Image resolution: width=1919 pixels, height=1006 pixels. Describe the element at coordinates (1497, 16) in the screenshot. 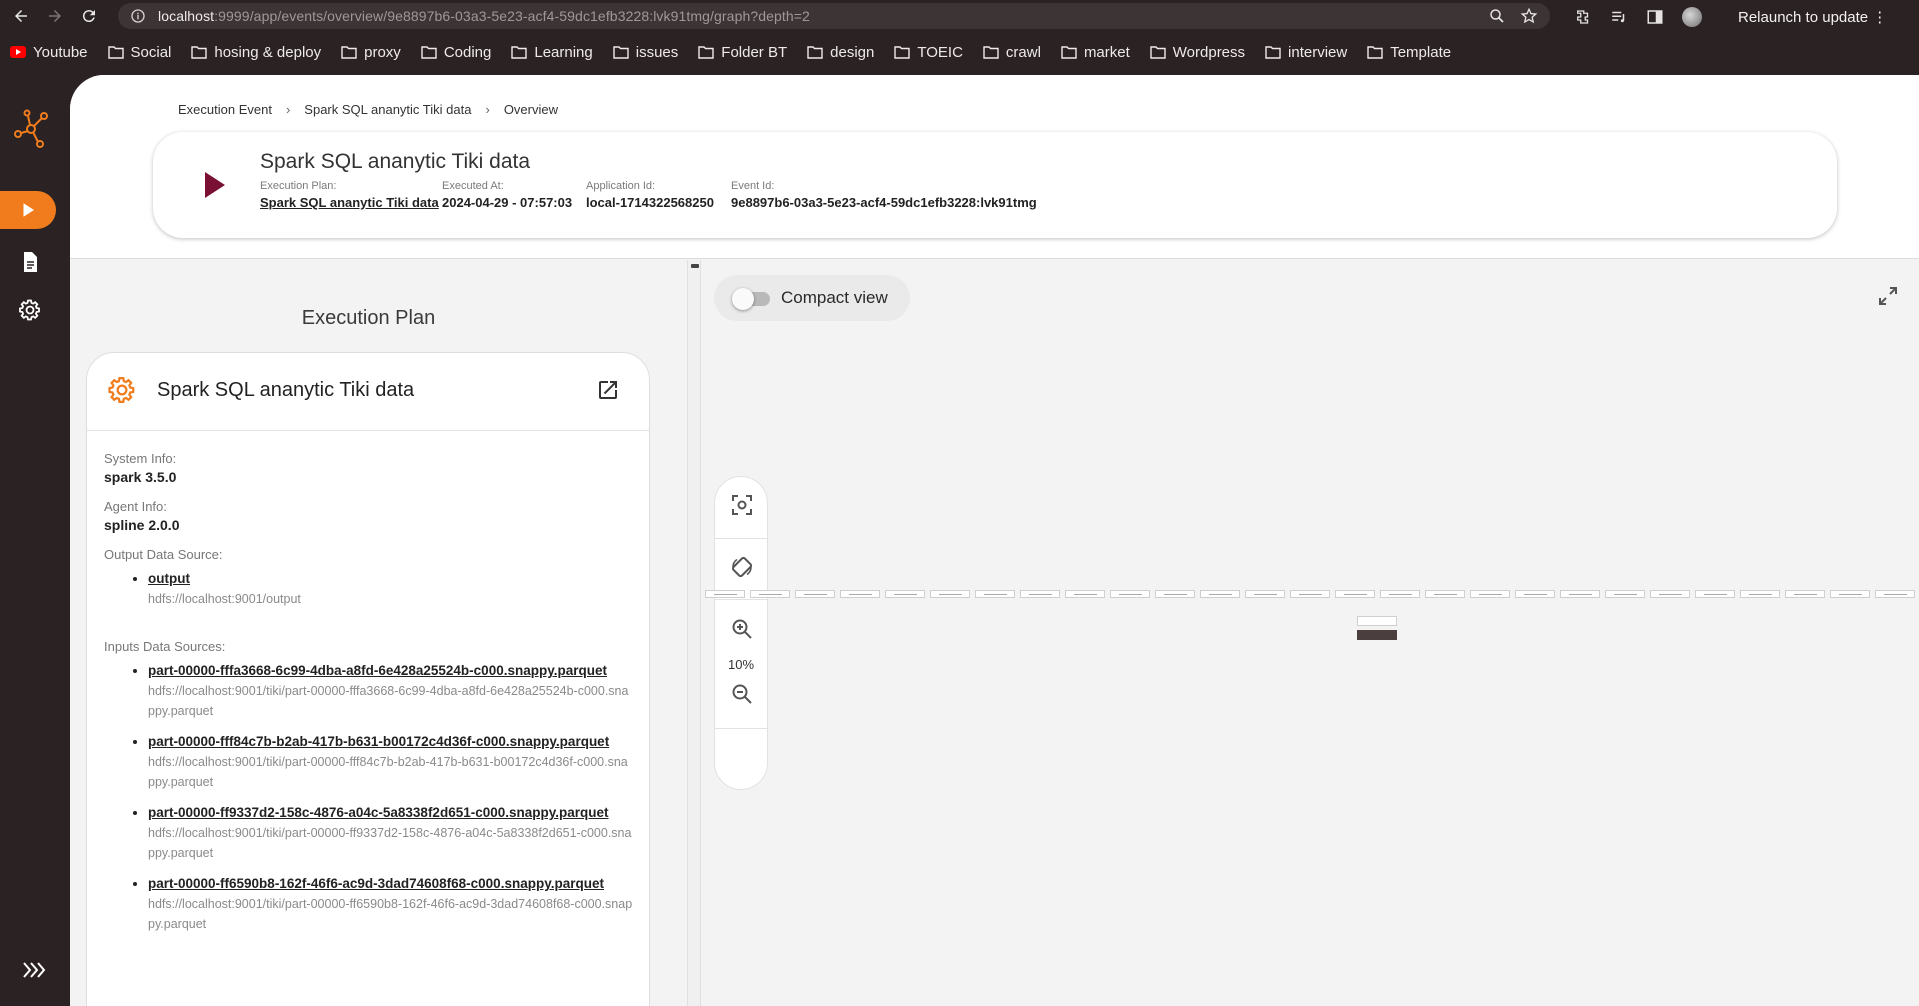

I see `zoom-icon` at that location.